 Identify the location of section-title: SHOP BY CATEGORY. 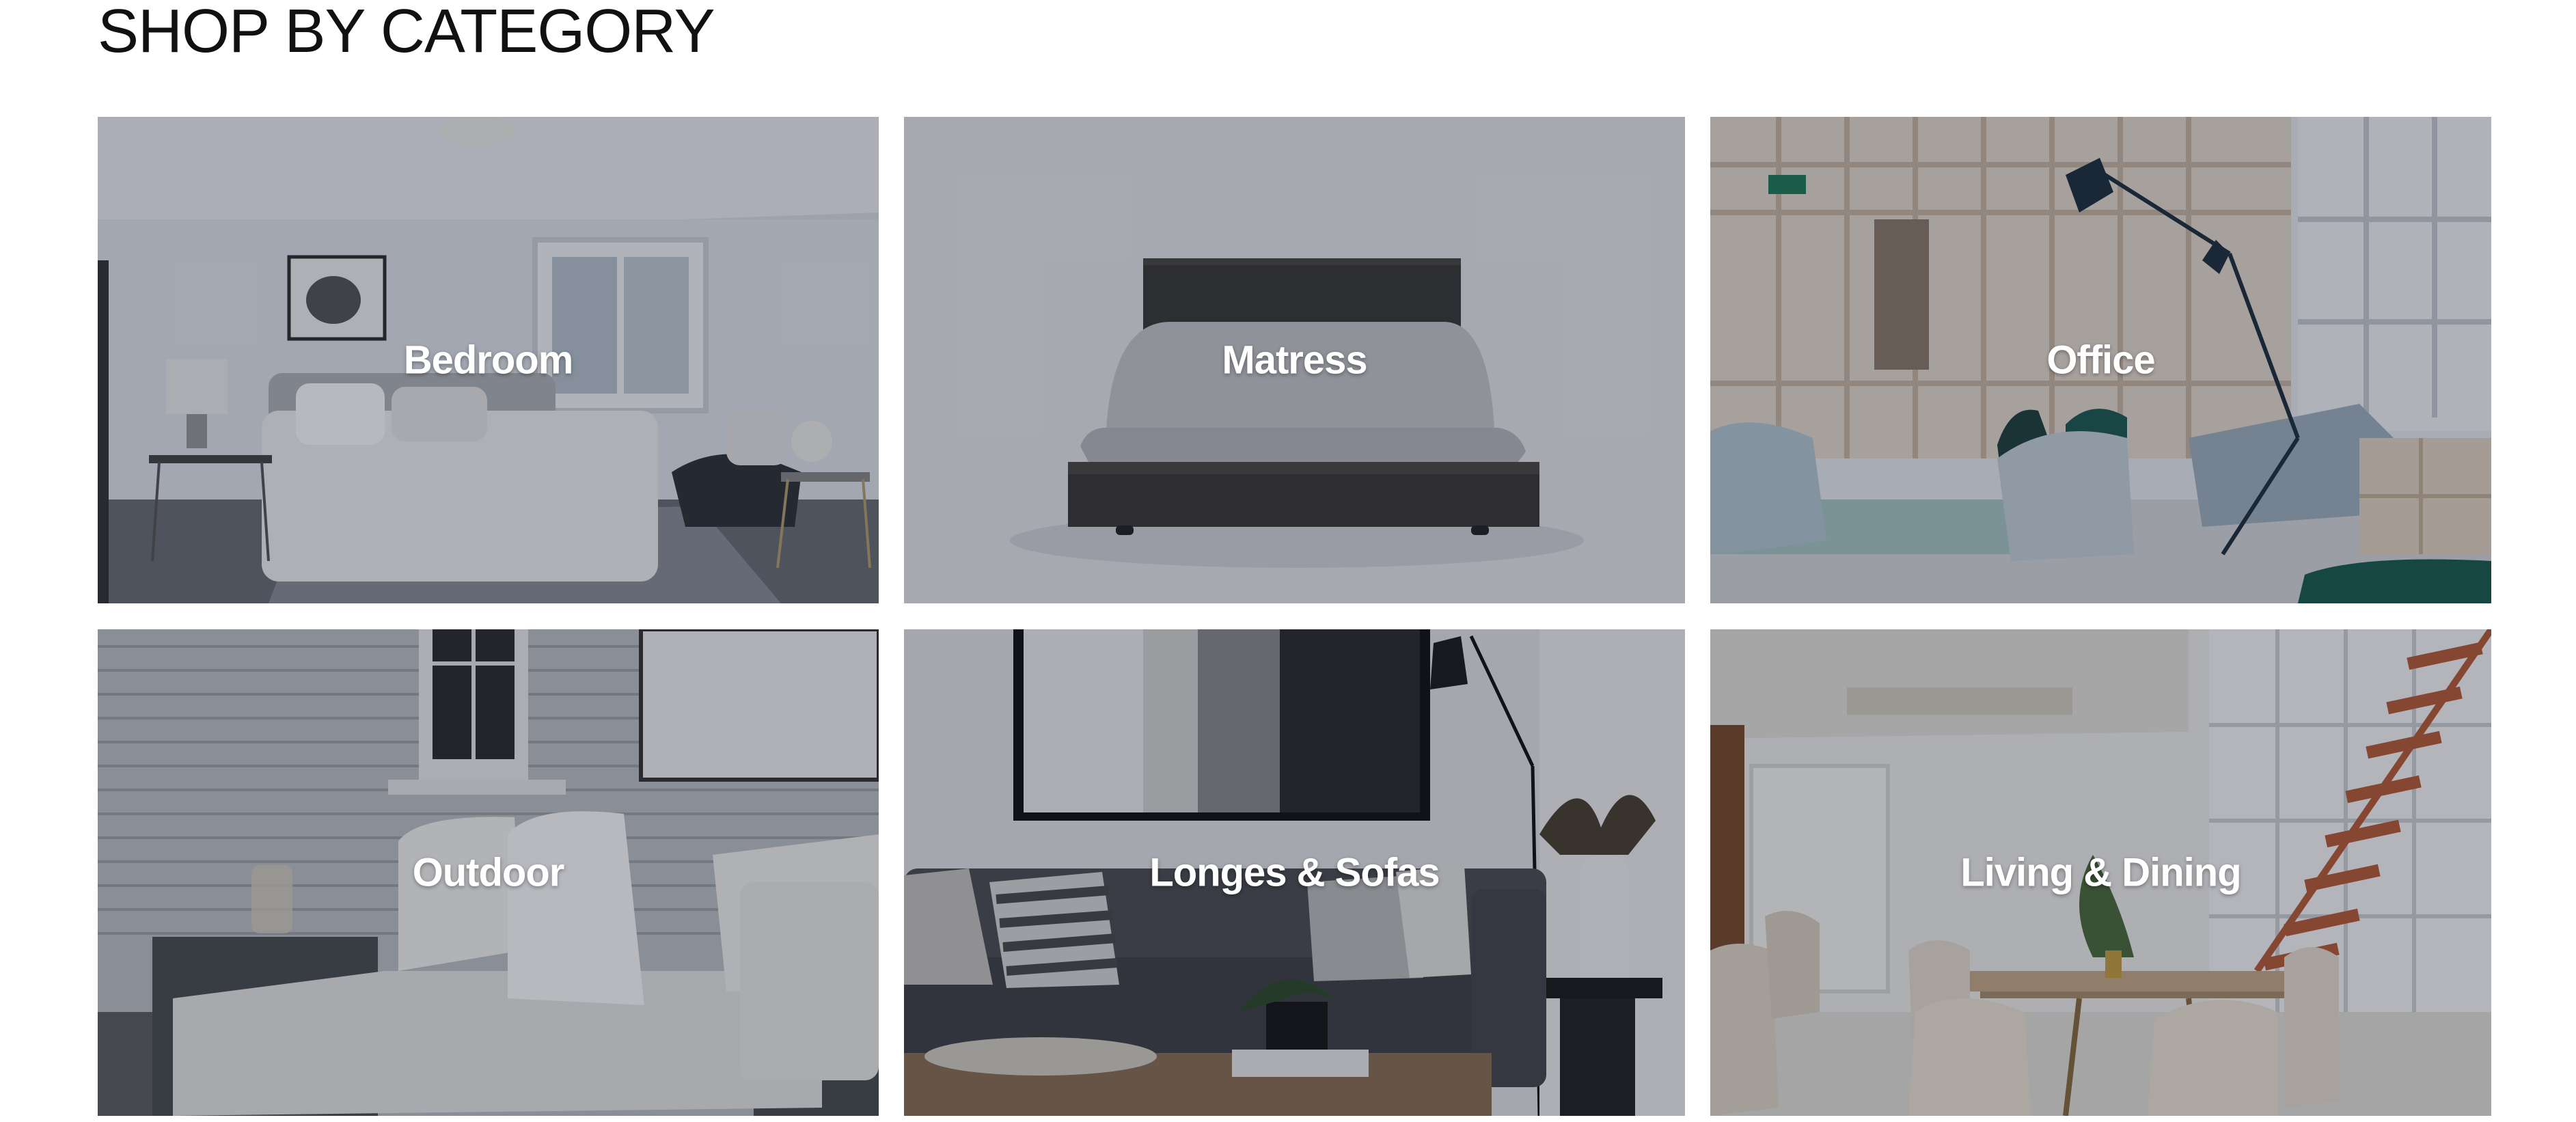
(406, 33).